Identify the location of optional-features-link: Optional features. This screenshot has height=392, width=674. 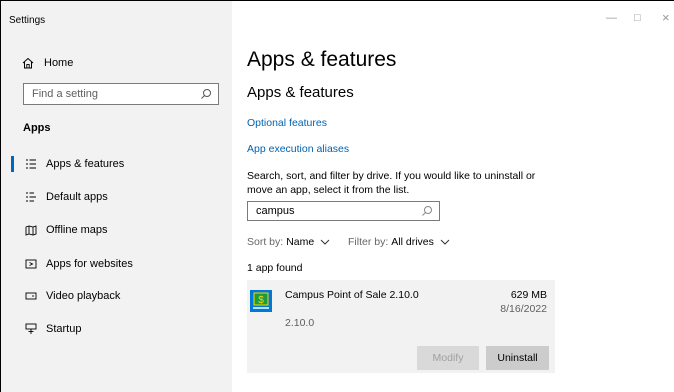
(287, 123).